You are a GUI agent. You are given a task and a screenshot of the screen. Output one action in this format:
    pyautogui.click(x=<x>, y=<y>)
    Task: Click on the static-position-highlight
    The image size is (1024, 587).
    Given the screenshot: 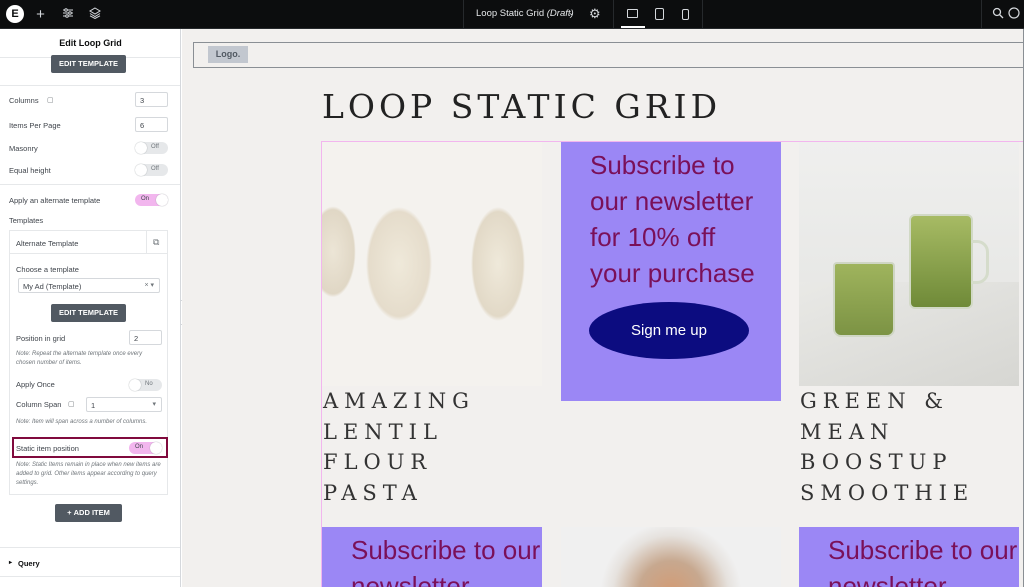 What is the action you would take?
    pyautogui.click(x=90, y=447)
    